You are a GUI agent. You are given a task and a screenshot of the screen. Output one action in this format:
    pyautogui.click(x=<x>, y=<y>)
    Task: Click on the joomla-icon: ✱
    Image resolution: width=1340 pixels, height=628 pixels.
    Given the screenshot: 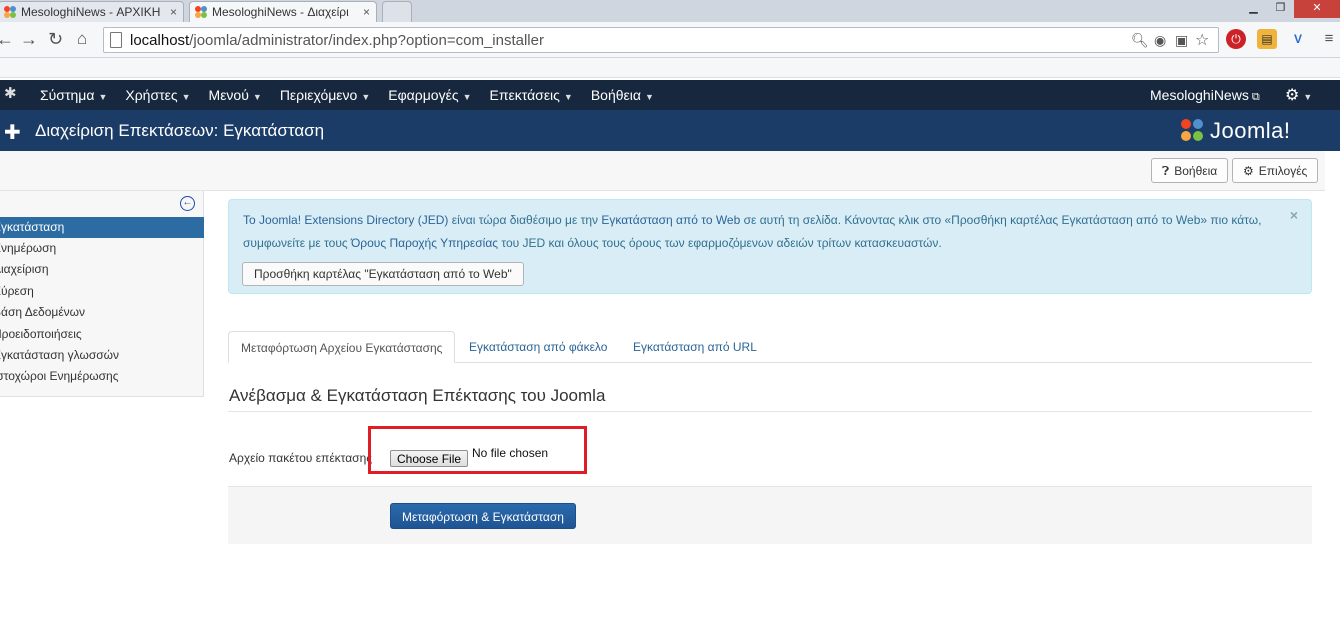 What is the action you would take?
    pyautogui.click(x=12, y=94)
    